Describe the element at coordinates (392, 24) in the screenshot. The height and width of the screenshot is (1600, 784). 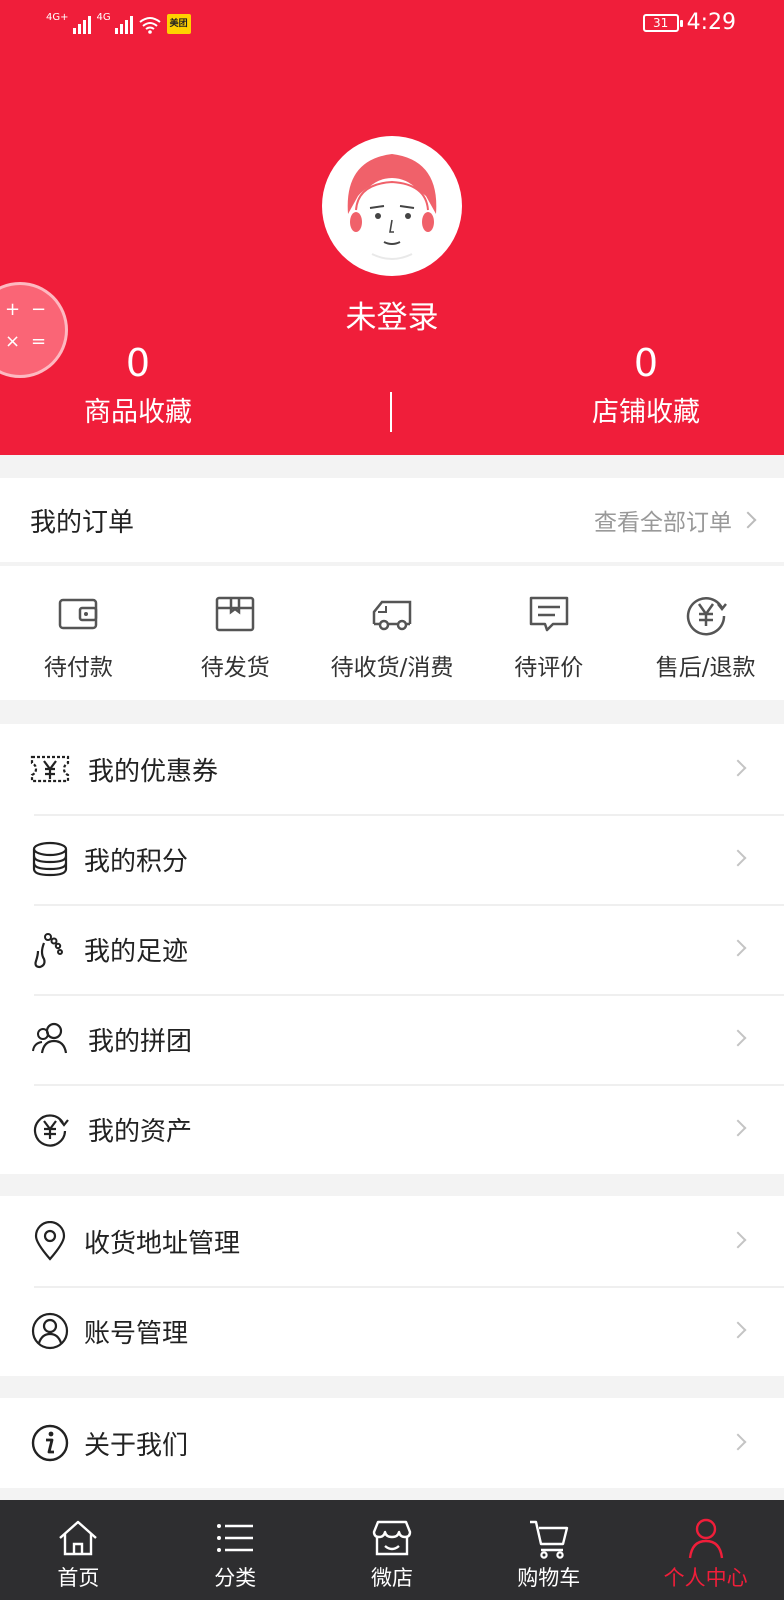
I see `status-bar: 4G+ 4G 美团 31 4:29` at that location.